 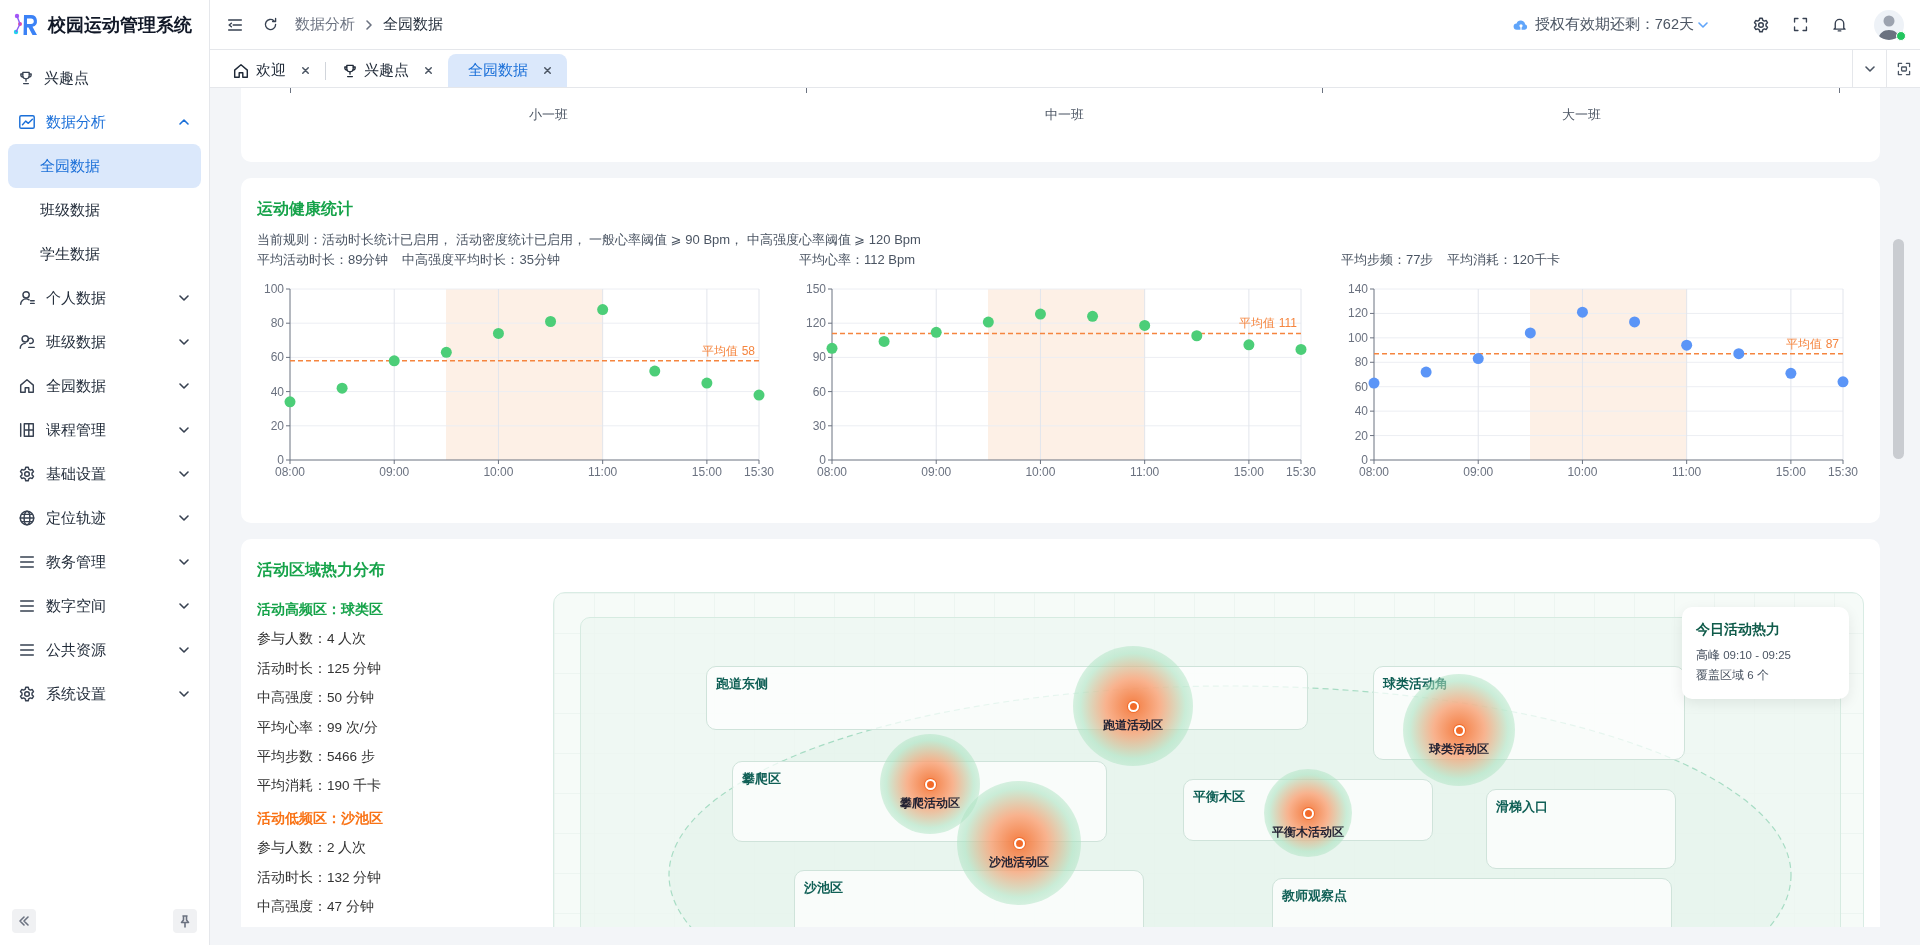 I want to click on menu-item: 公共资源, so click(x=104, y=650).